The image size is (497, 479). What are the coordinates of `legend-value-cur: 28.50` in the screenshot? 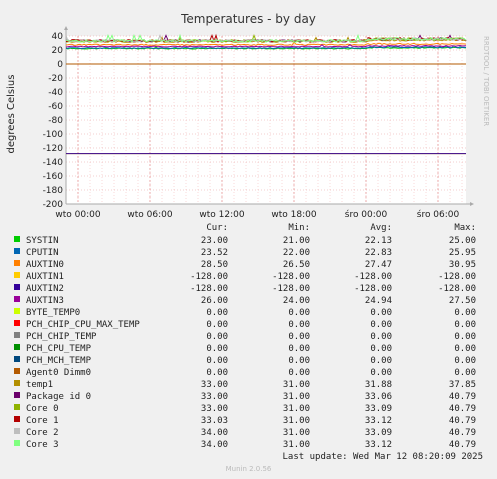 It's located at (214, 265).